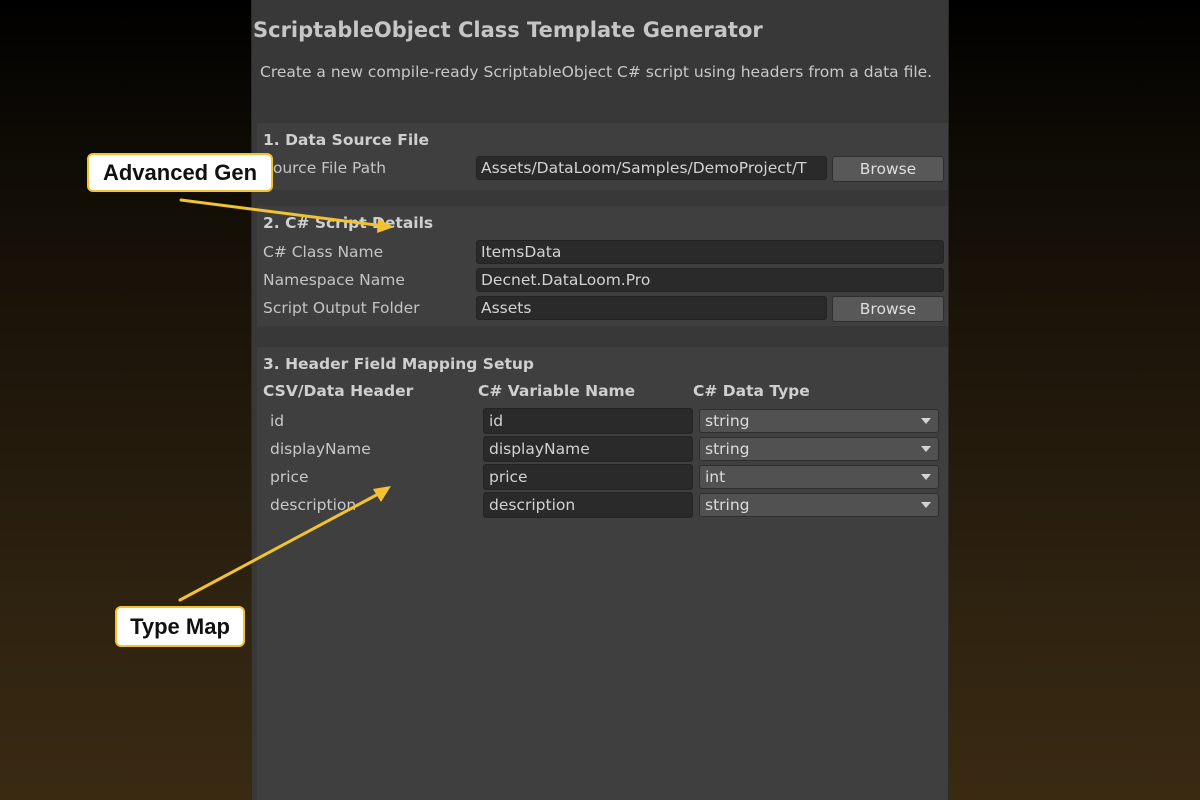 The width and height of the screenshot is (1200, 800). I want to click on mapping-row-header: displayName, so click(320, 449).